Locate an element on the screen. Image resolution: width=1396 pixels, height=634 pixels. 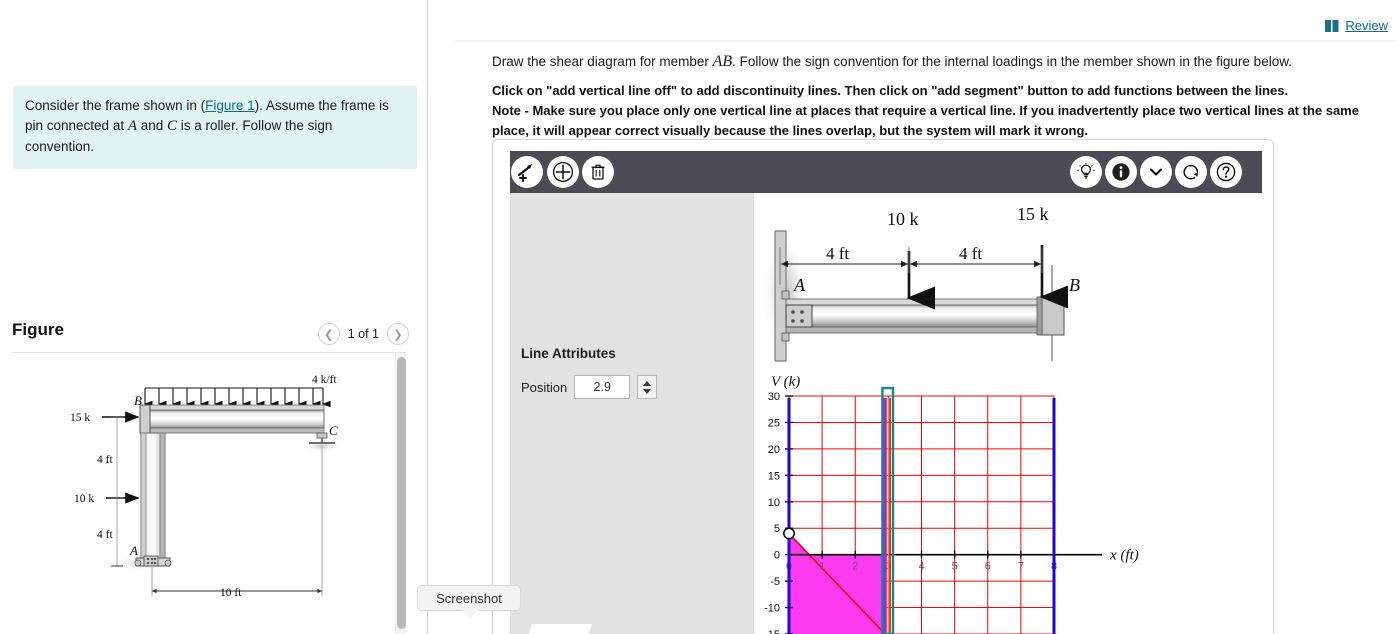
page-bottom-artifact is located at coordinates (560, 629).